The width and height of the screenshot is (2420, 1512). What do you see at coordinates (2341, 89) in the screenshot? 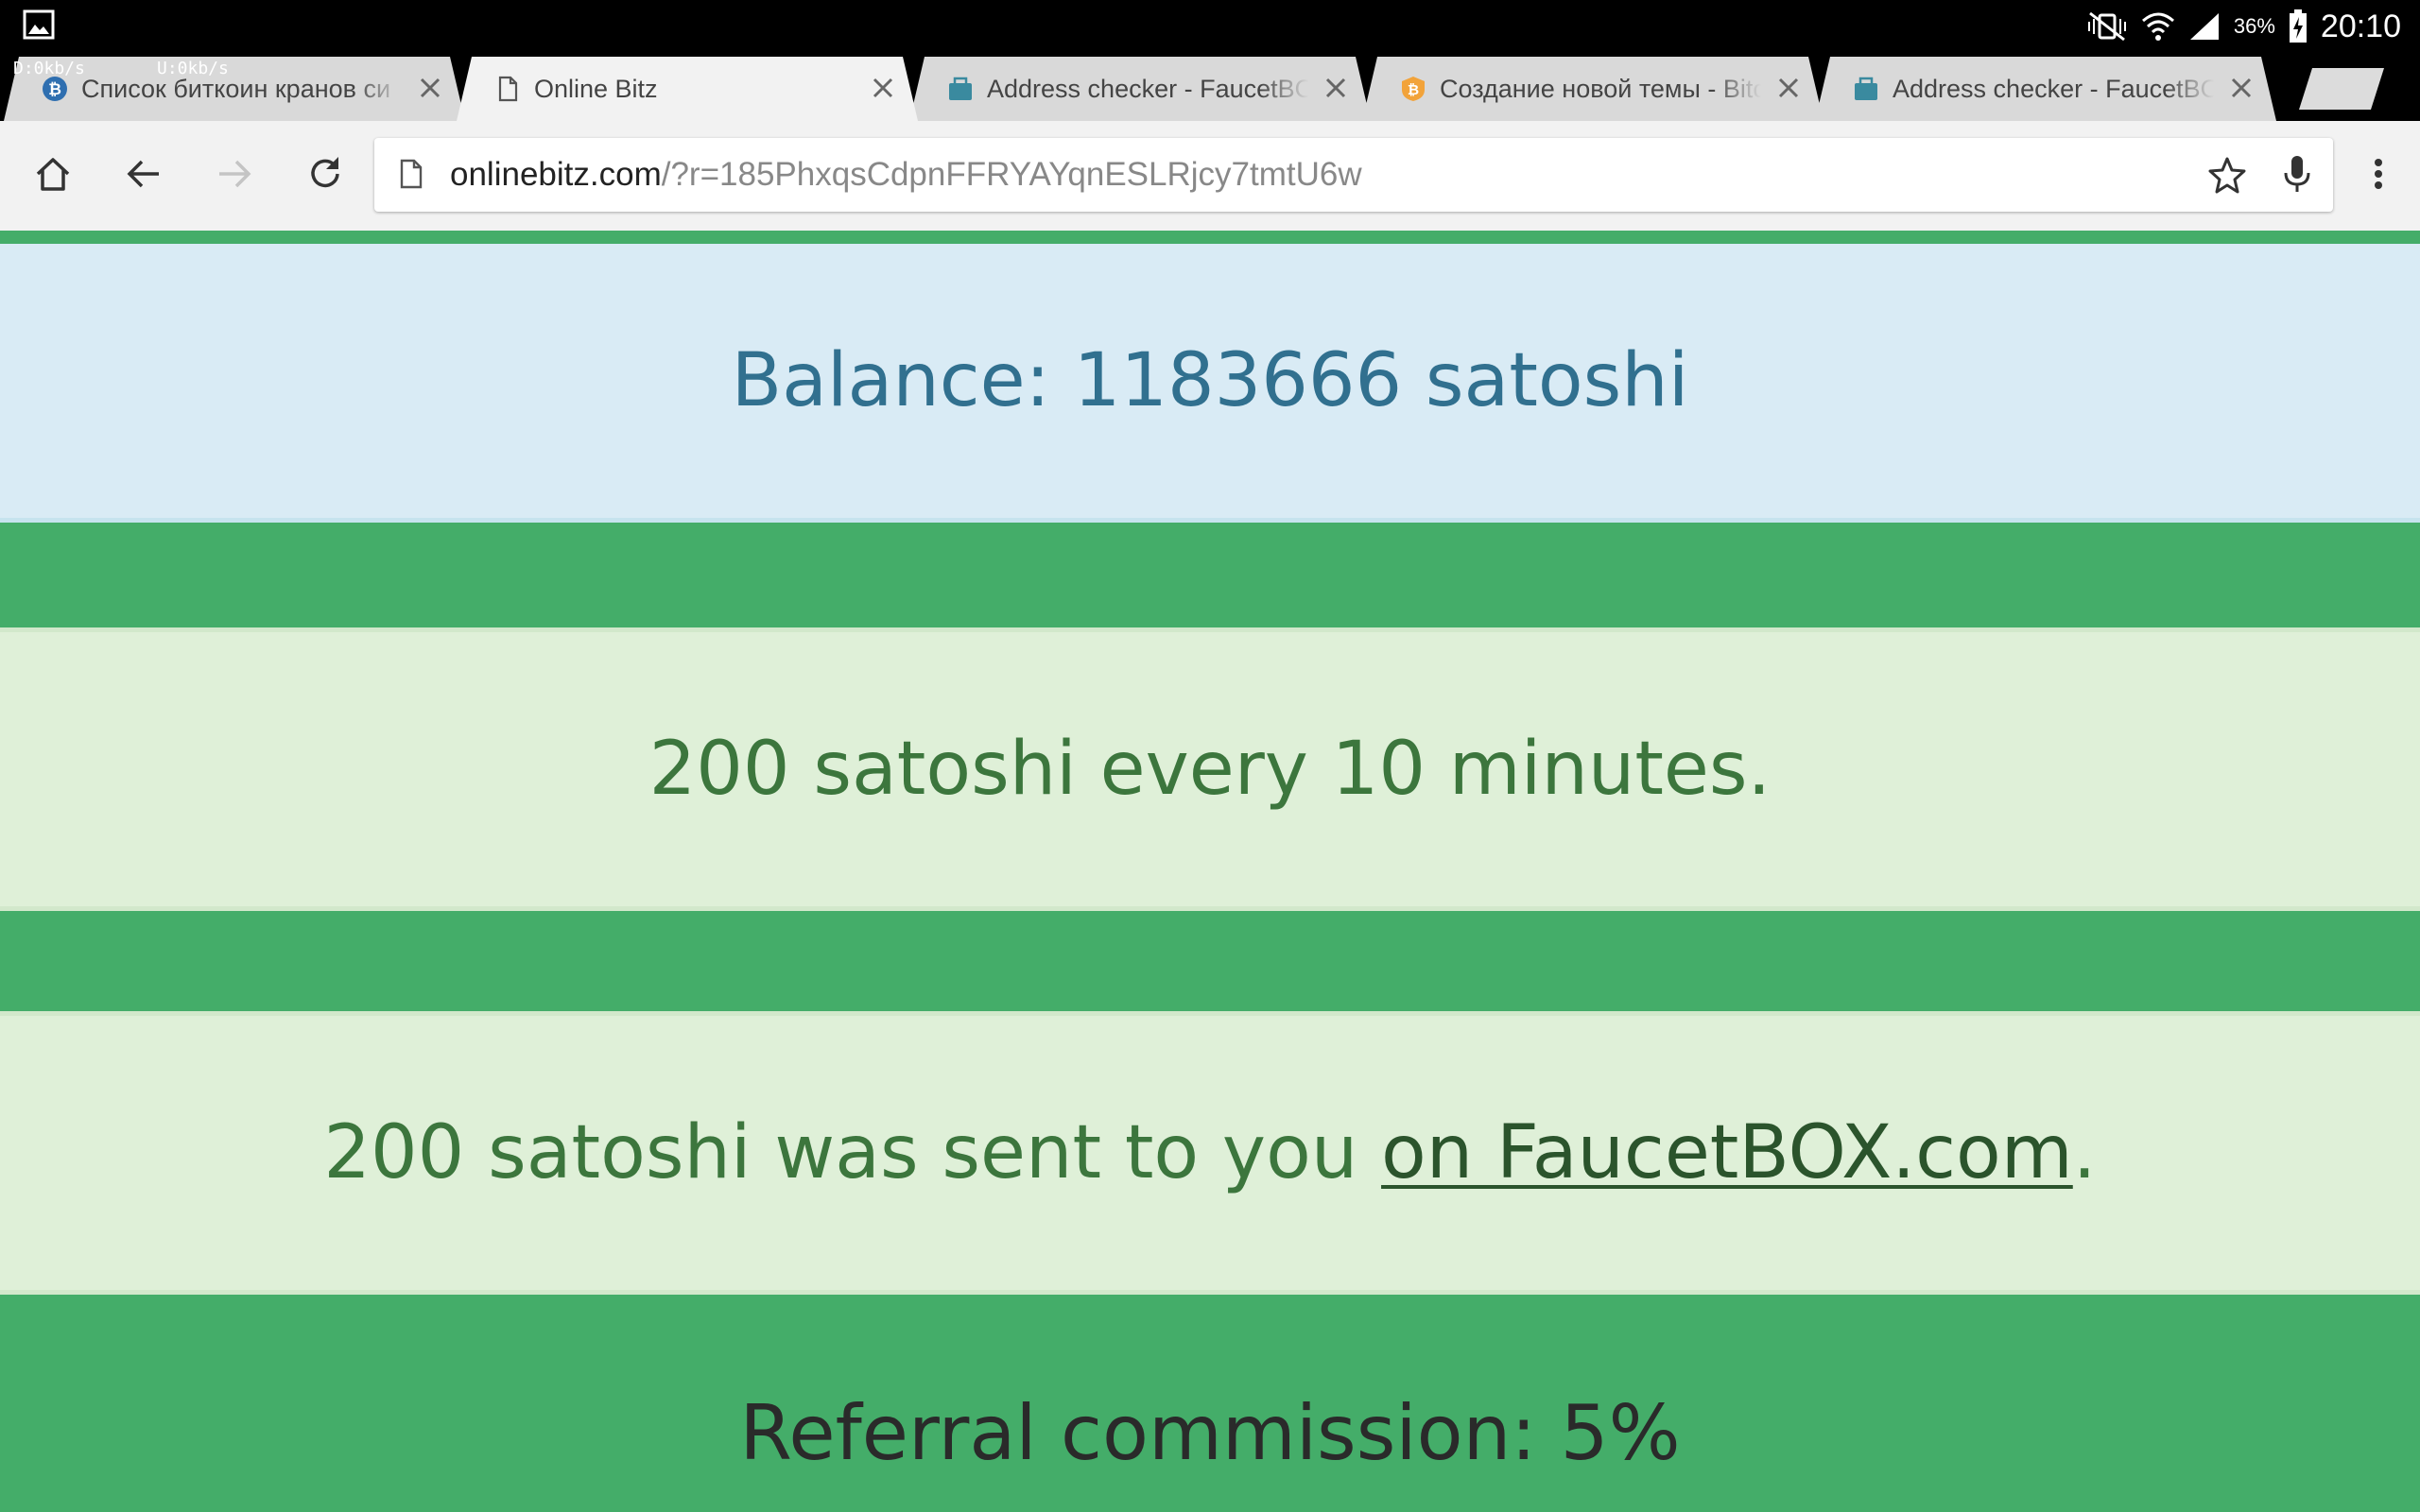
I see `new-tab-button` at bounding box center [2341, 89].